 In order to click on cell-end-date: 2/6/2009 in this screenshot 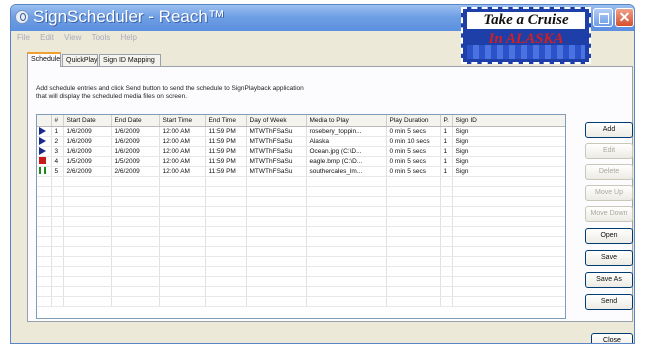, I will do `click(135, 171)`.